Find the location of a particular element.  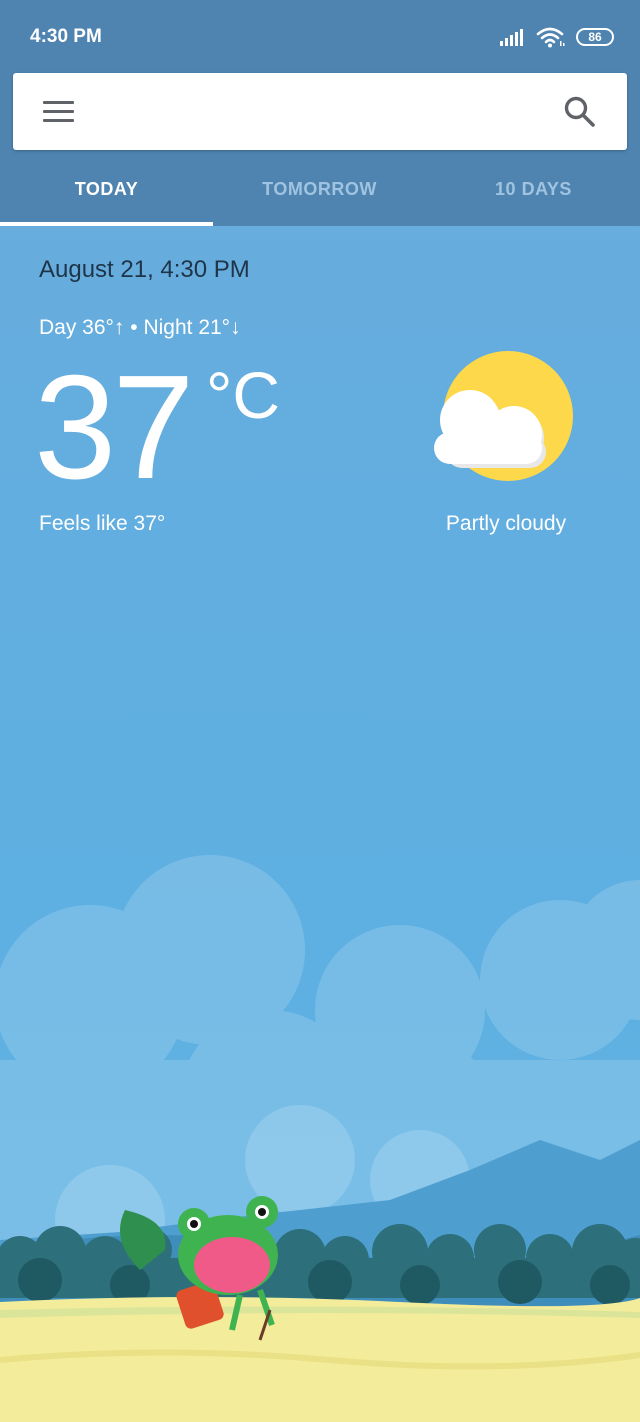

battery-icon: 86 is located at coordinates (595, 37).